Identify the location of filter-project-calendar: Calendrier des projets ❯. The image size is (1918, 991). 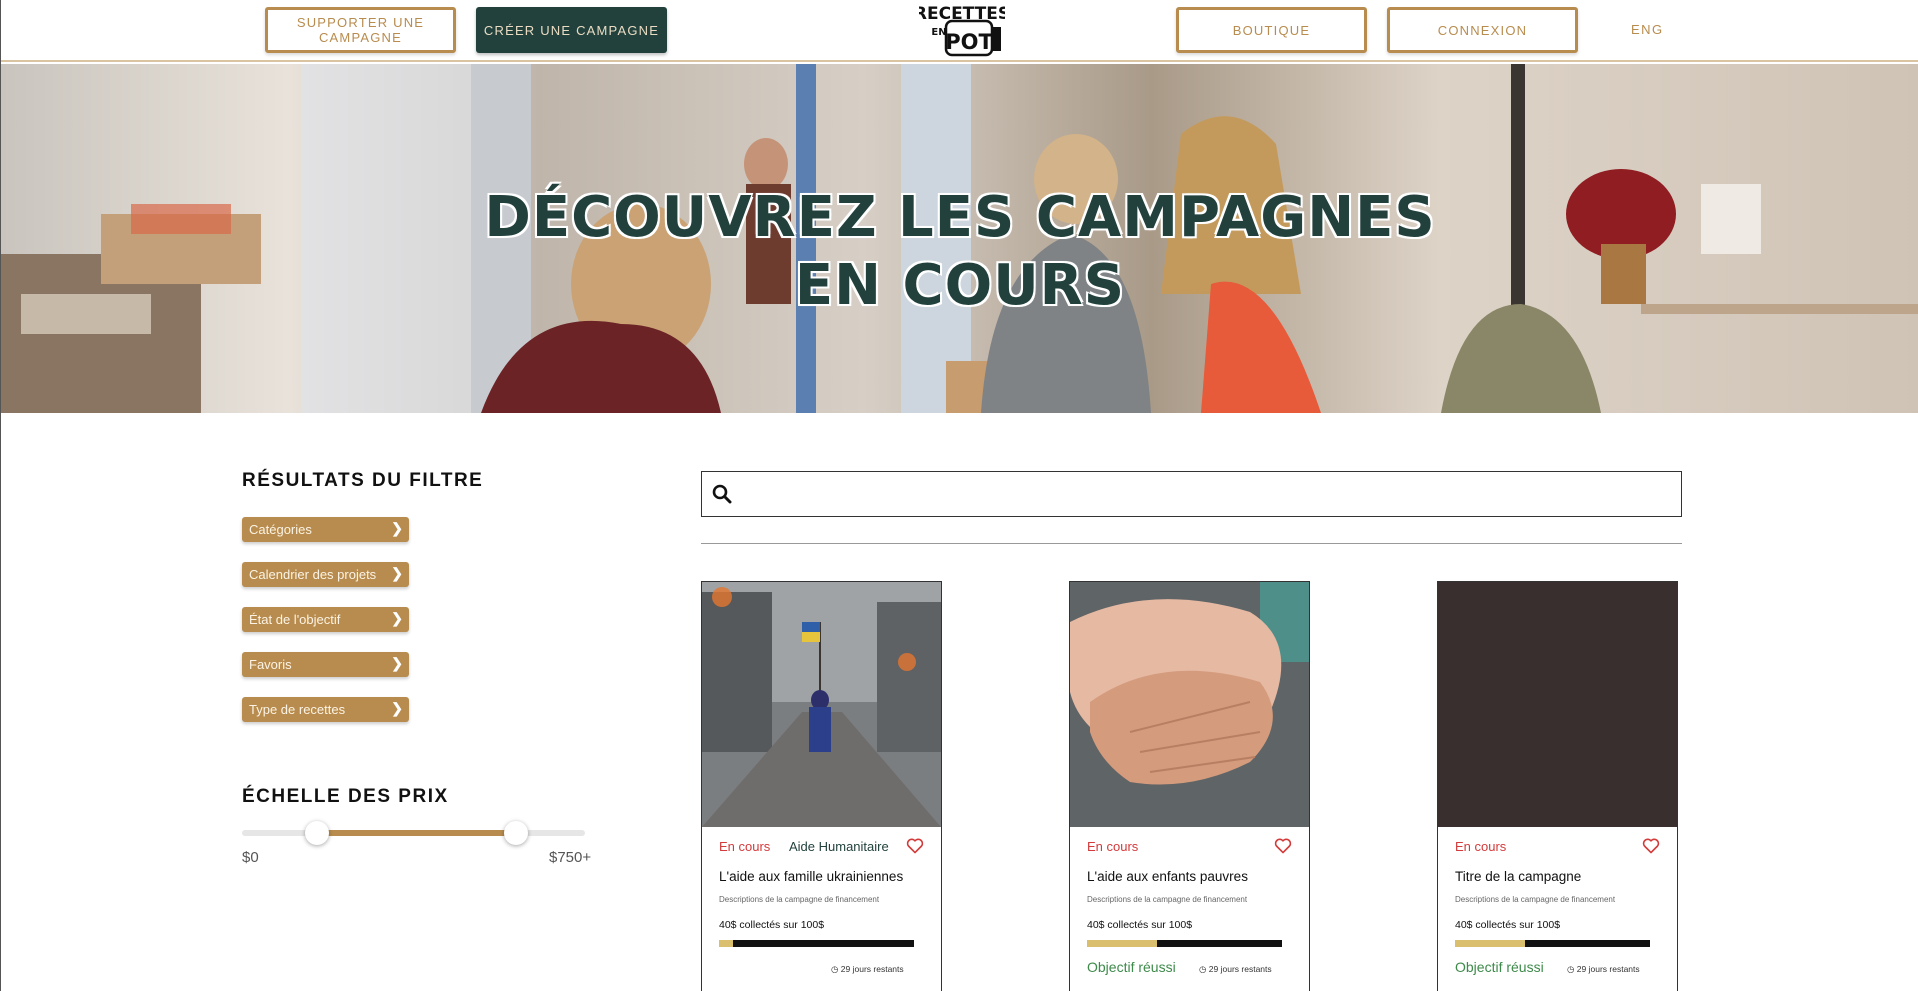
(325, 574).